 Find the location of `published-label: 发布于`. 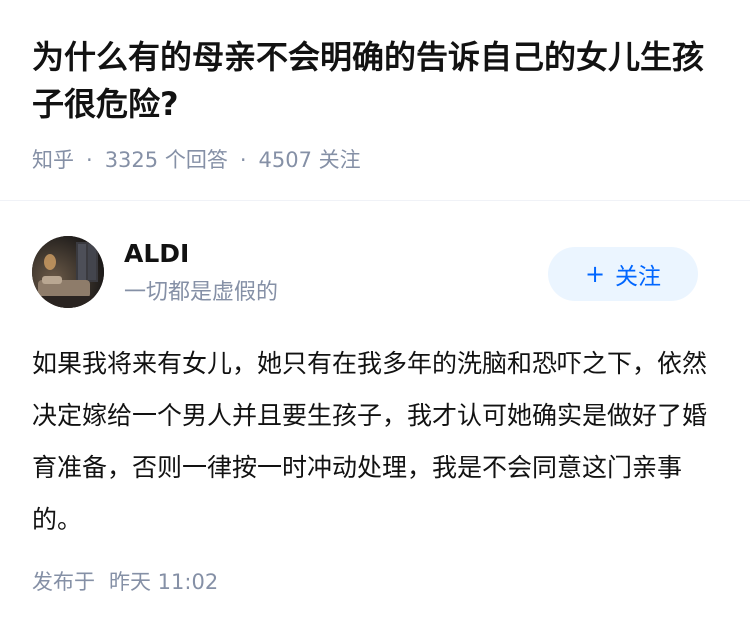

published-label: 发布于 is located at coordinates (63, 582).